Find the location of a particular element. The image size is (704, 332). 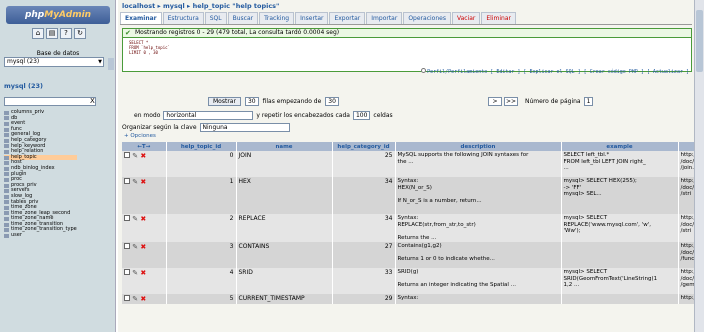

table-name: user is located at coordinates (16, 235).